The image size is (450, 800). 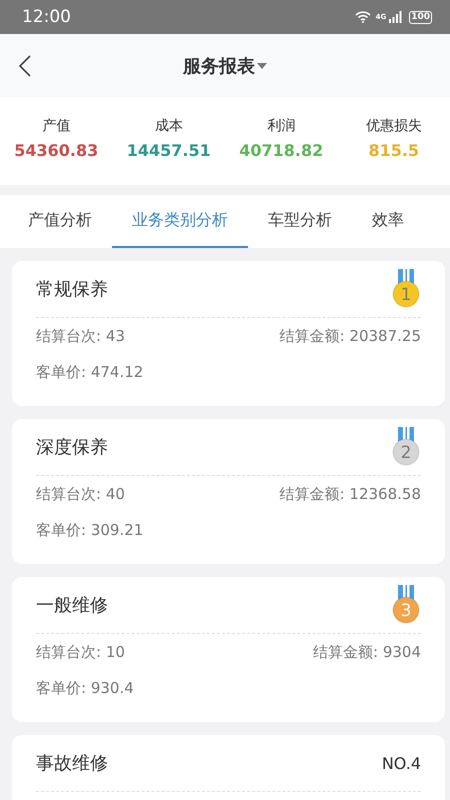 What do you see at coordinates (85, 688) in the screenshot?
I see `unit-price-text: 客单价: 930.4` at bounding box center [85, 688].